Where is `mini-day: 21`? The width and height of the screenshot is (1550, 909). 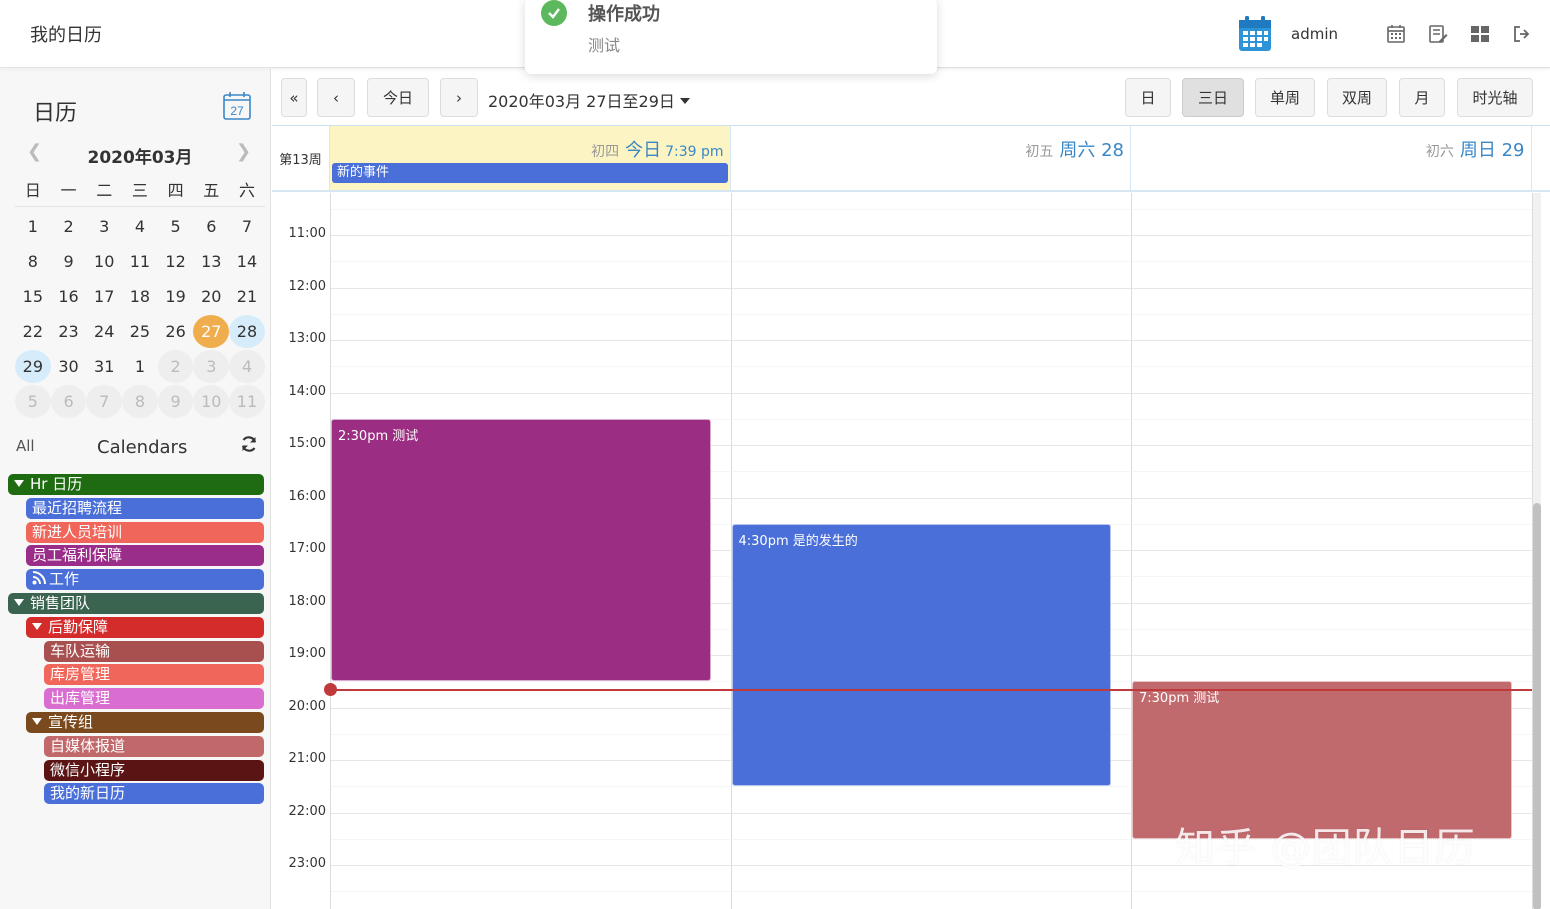 mini-day: 21 is located at coordinates (247, 296).